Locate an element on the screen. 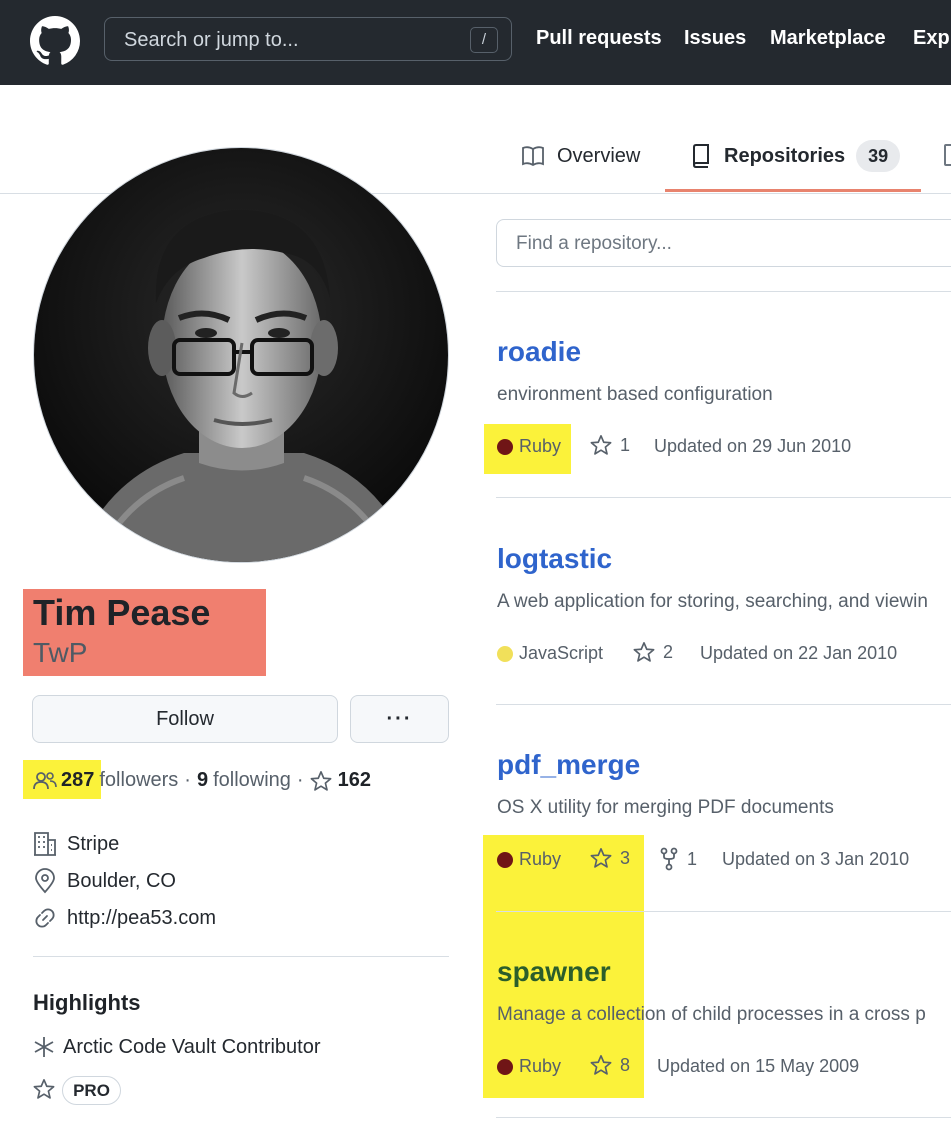 This screenshot has width=951, height=1147. book-icon is located at coordinates (533, 156).